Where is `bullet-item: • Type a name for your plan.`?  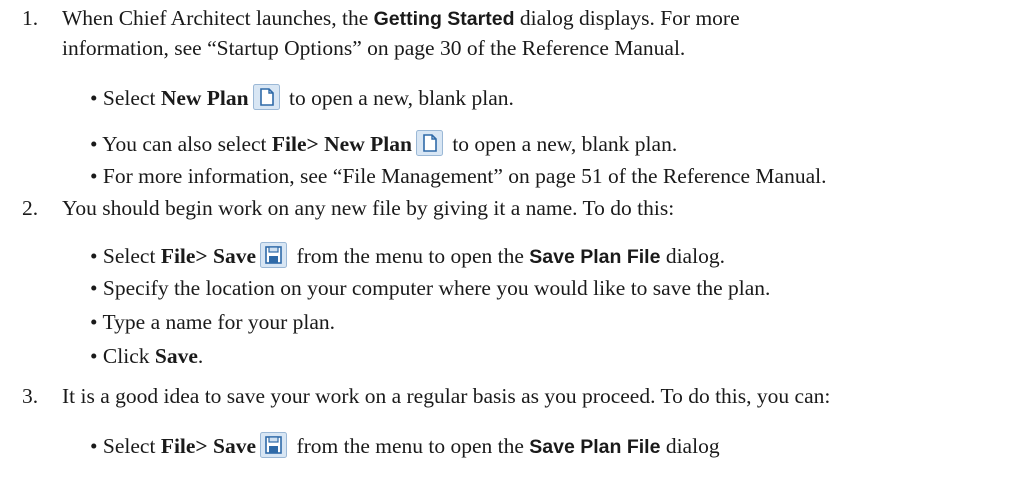
bullet-item: • Type a name for your plan. is located at coordinates (213, 322).